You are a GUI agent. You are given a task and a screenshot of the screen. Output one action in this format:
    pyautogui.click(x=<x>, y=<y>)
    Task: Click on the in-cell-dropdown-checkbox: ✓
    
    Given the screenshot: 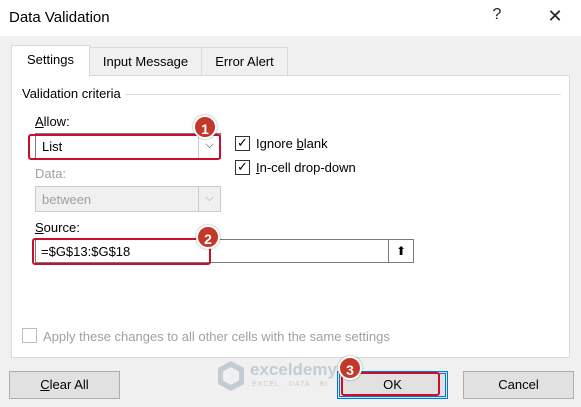 What is the action you would take?
    pyautogui.click(x=242, y=167)
    